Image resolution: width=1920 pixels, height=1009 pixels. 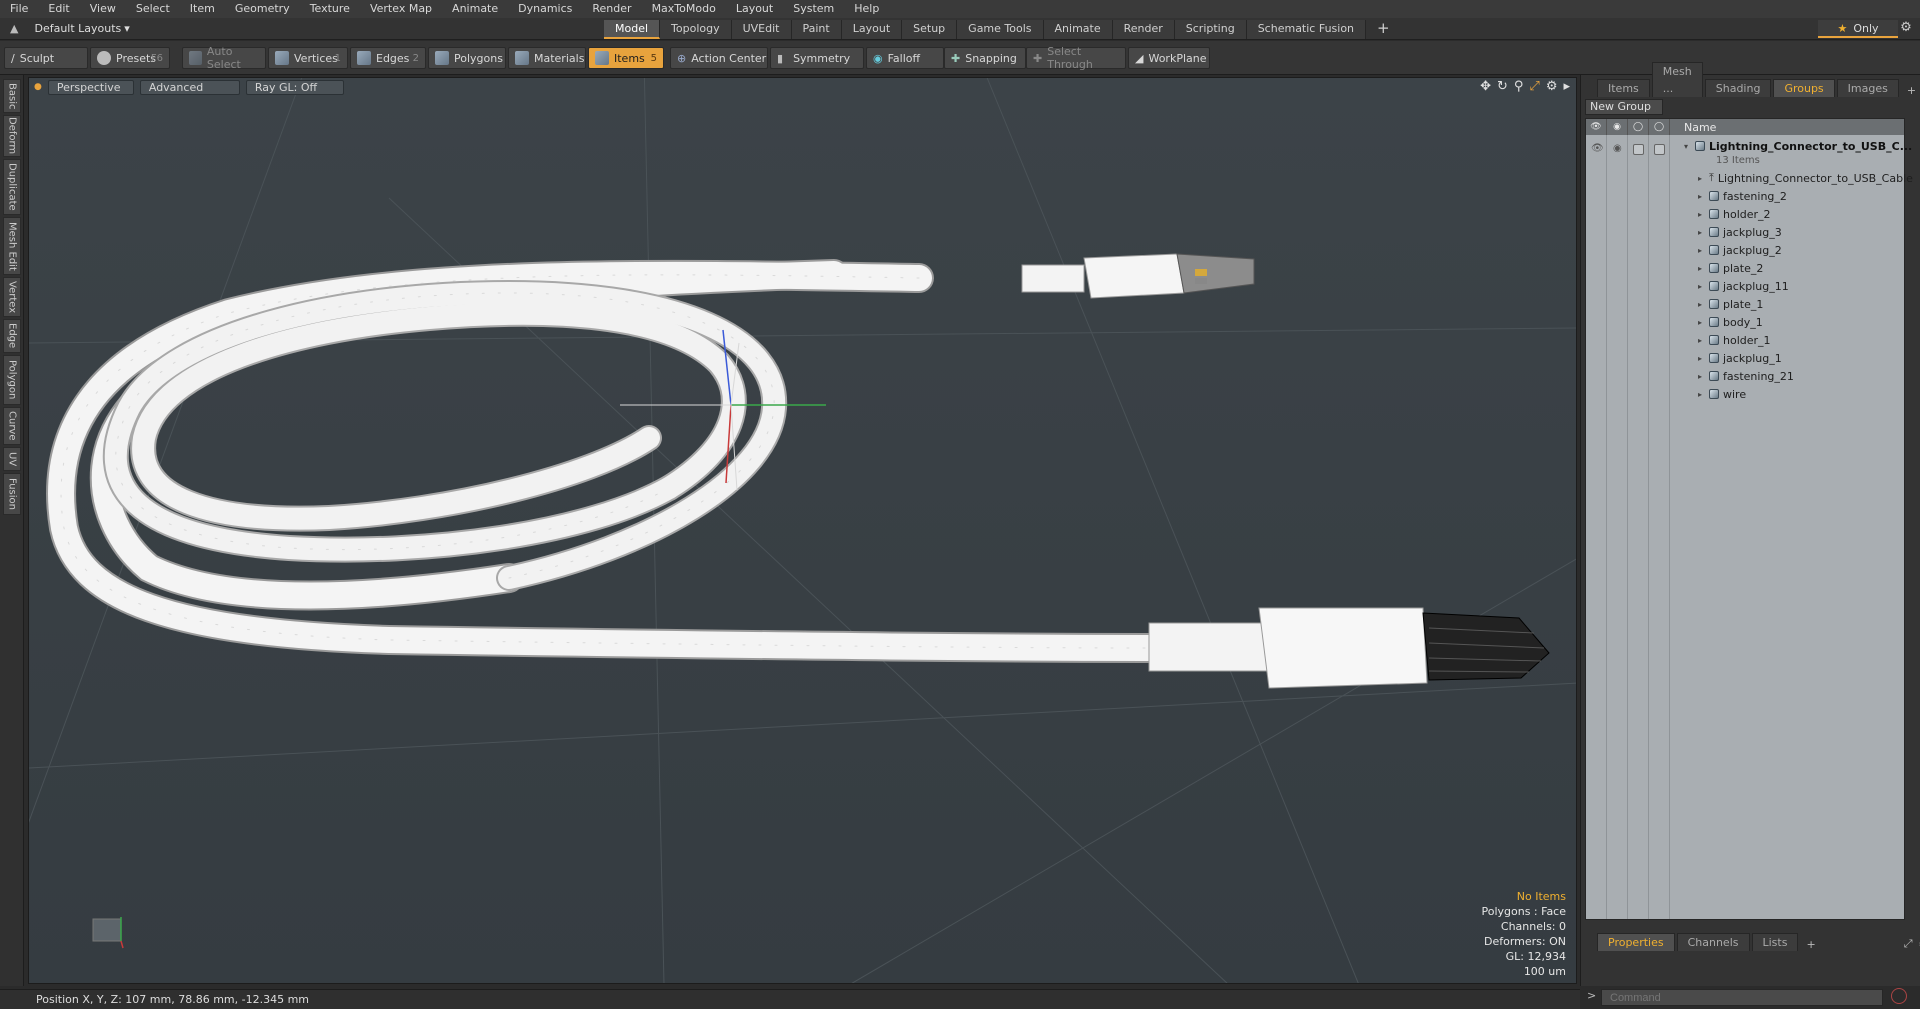 I want to click on tab-animate: Animate, so click(x=1078, y=29).